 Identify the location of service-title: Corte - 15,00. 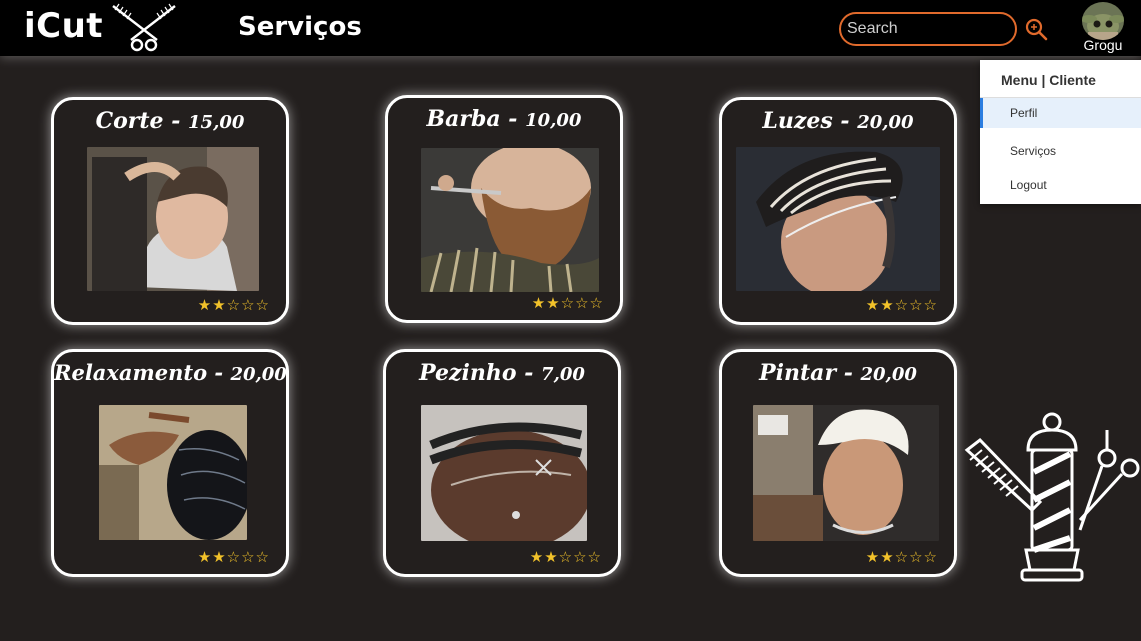
(170, 121).